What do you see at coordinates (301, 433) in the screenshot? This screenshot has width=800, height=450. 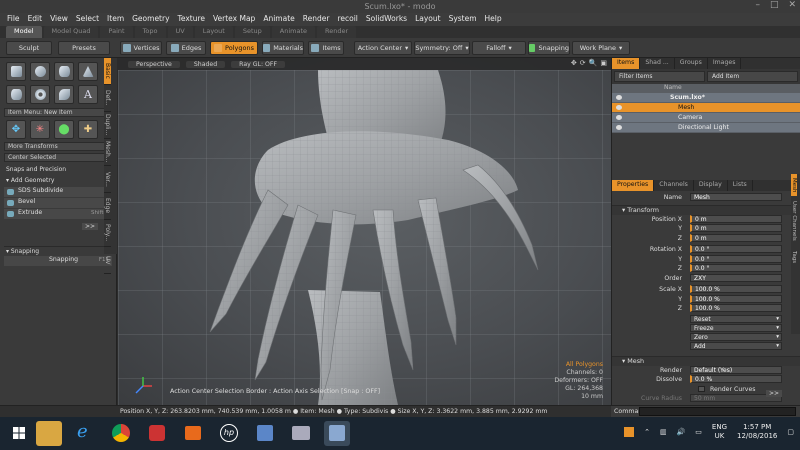 I see `window-app-icon` at bounding box center [301, 433].